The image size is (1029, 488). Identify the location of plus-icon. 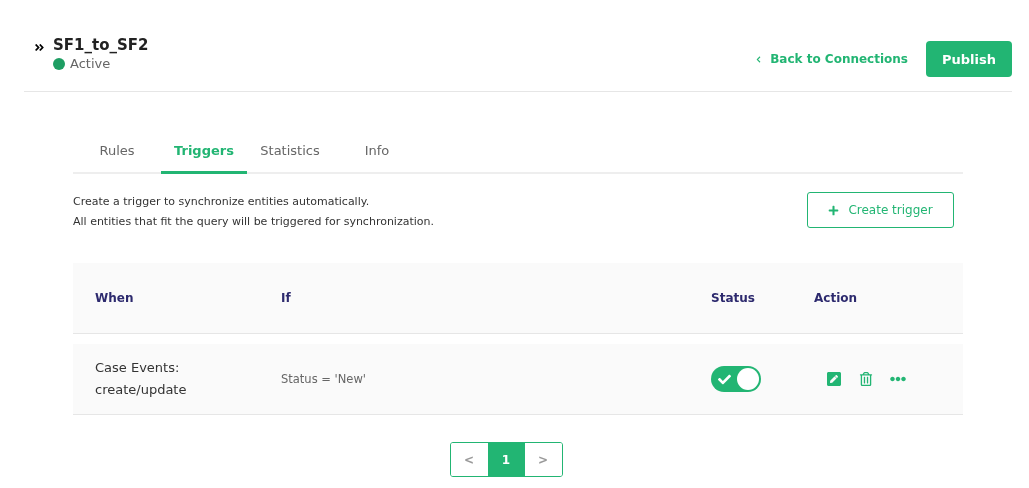
(834, 210).